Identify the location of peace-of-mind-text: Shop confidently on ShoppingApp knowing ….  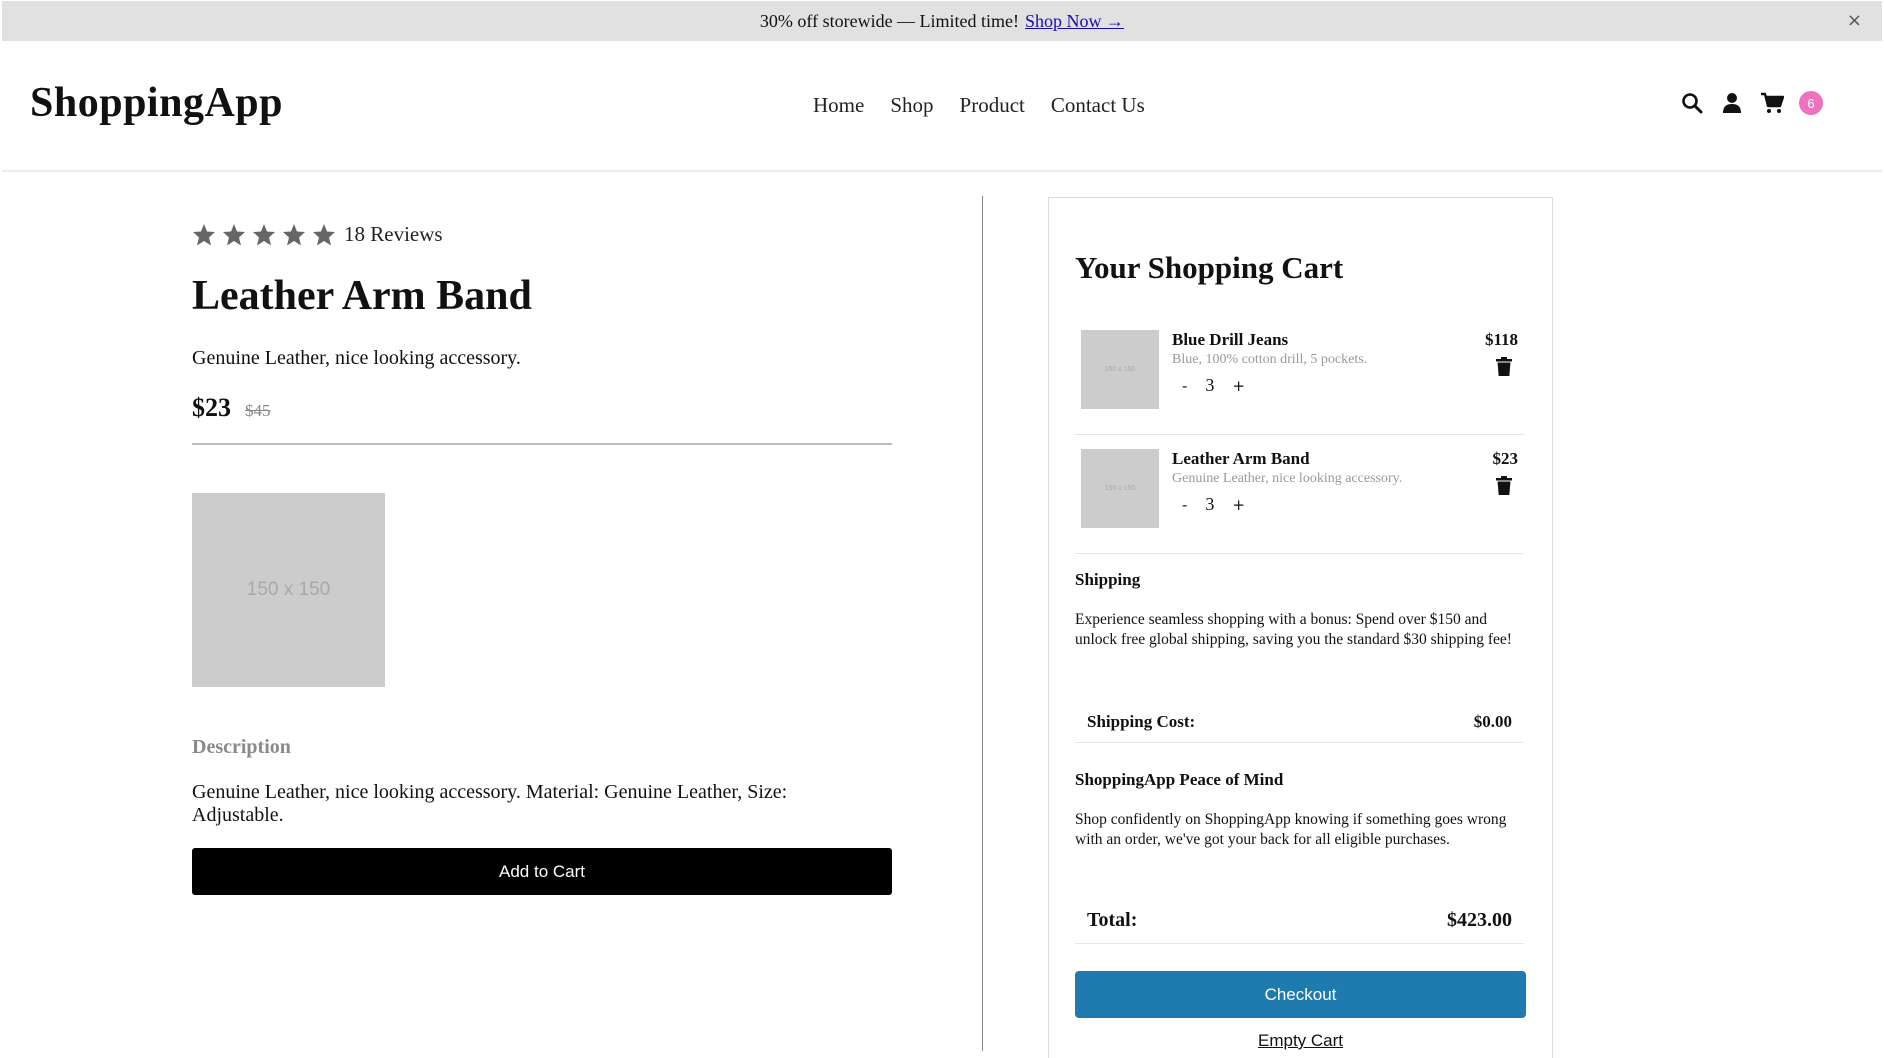
(1291, 829).